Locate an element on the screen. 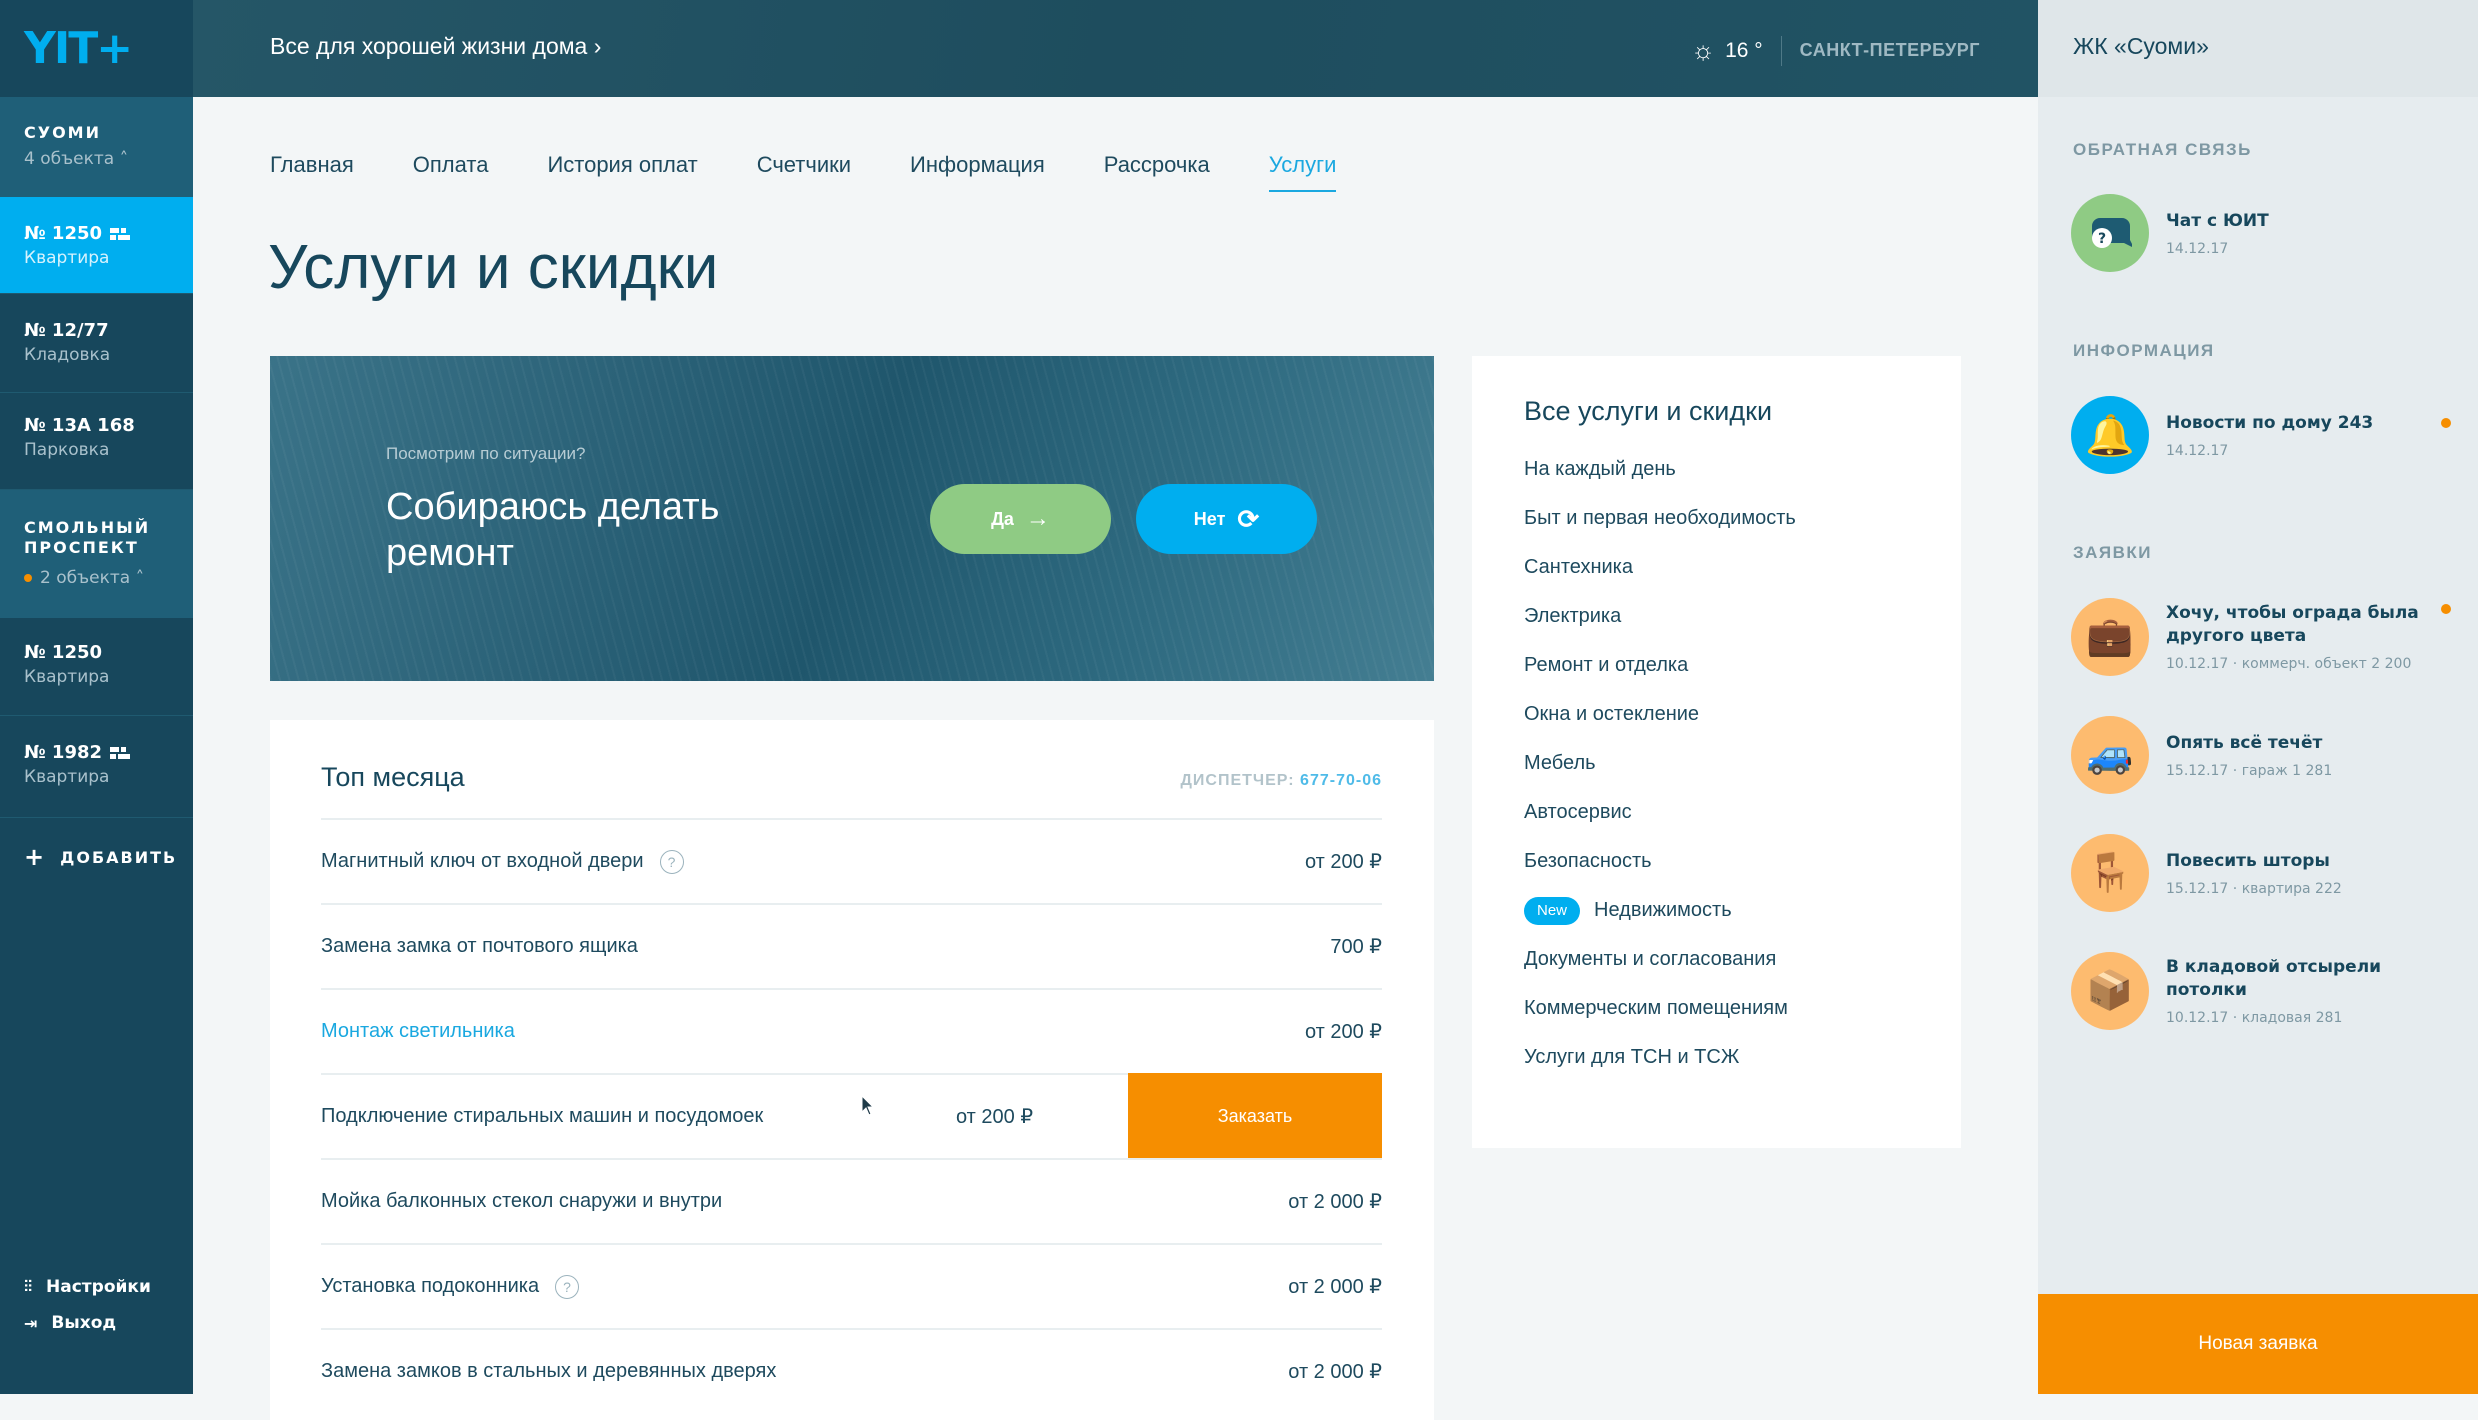 This screenshot has height=1420, width=2478. category-link: Коммерческим помещениям is located at coordinates (1742, 1008).